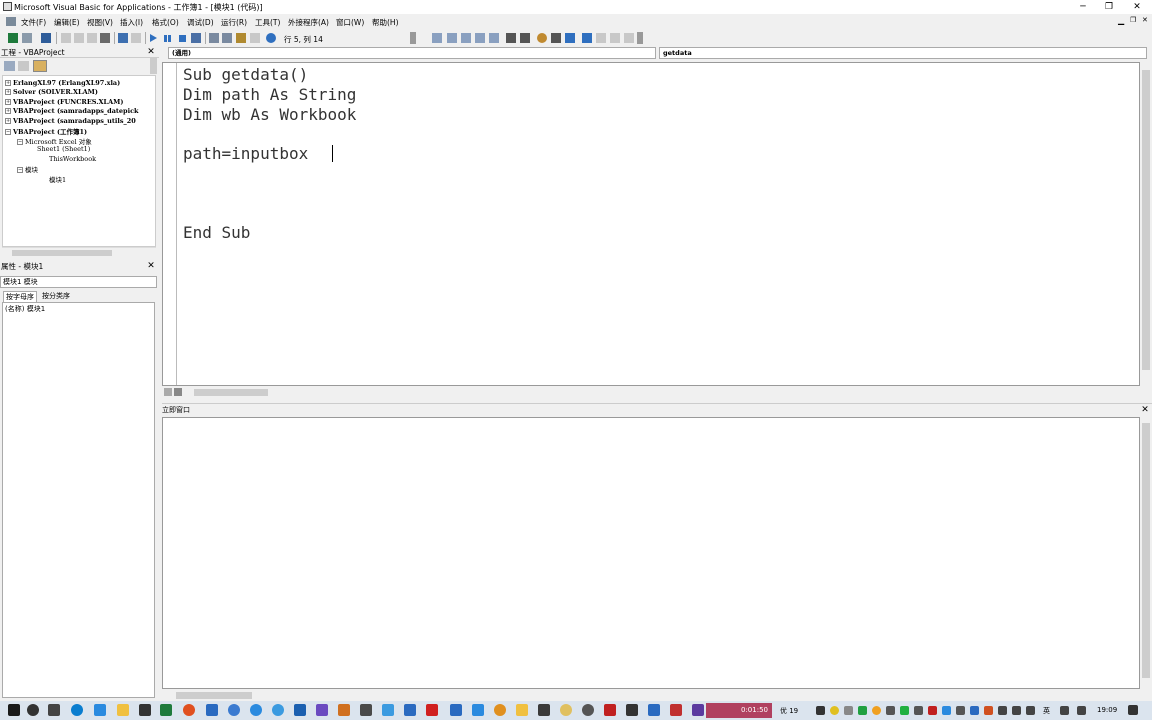 This screenshot has width=1152, height=720. I want to click on toolbar-overflow-icon, so click(413, 38).